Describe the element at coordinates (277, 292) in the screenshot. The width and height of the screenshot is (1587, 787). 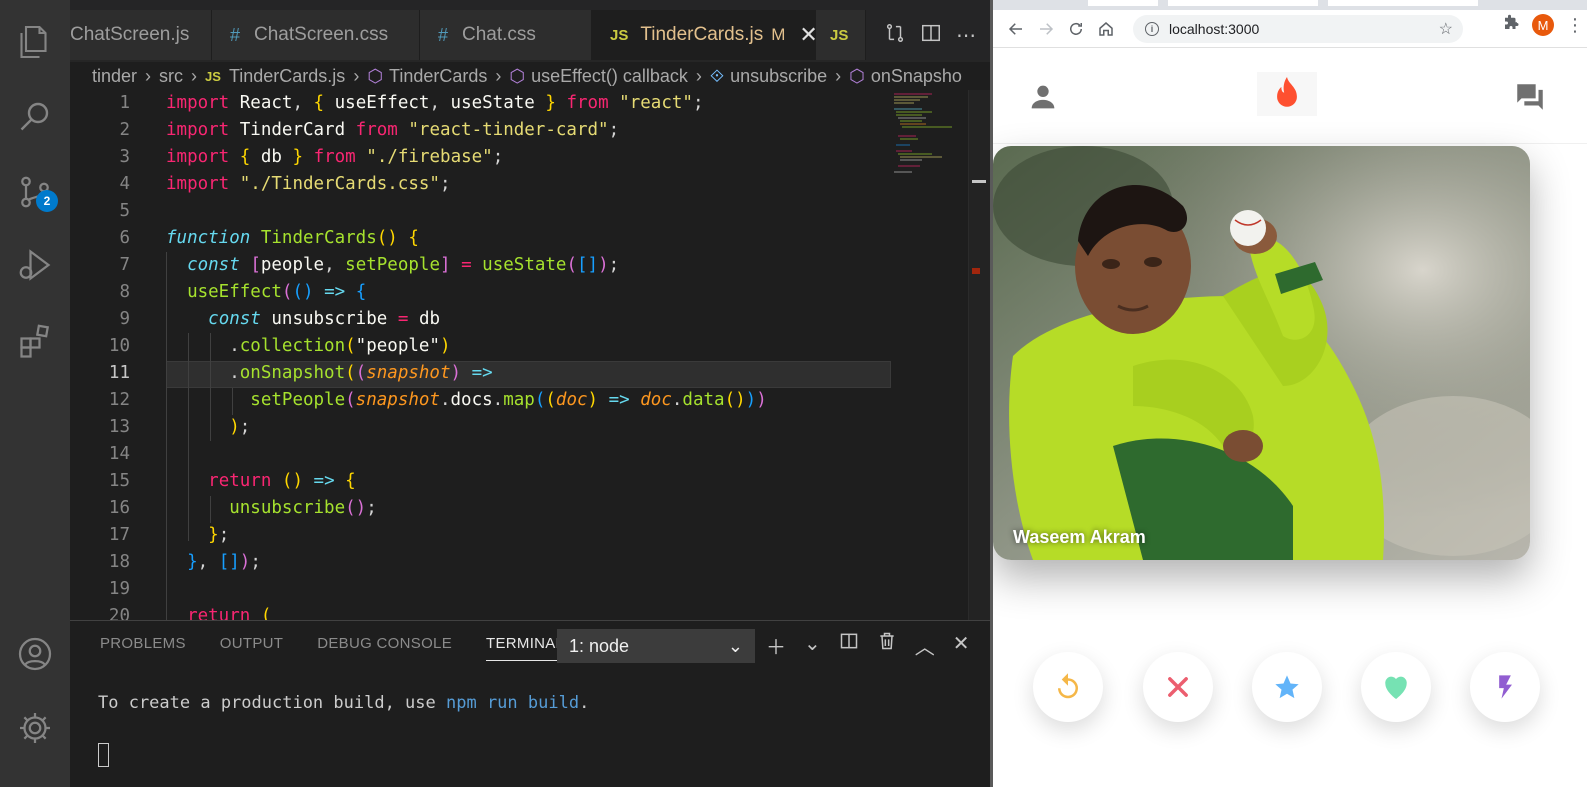
I see `code-line: useEffect(() => {` at that location.